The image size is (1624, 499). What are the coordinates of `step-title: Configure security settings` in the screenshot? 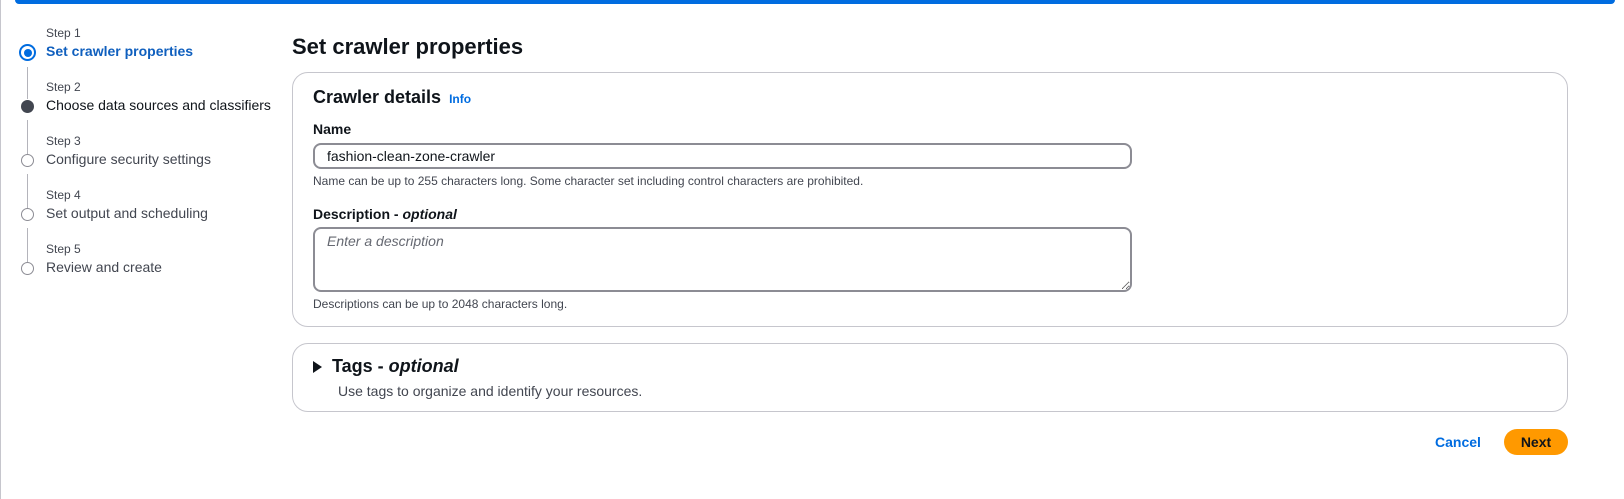 It's located at (128, 159).